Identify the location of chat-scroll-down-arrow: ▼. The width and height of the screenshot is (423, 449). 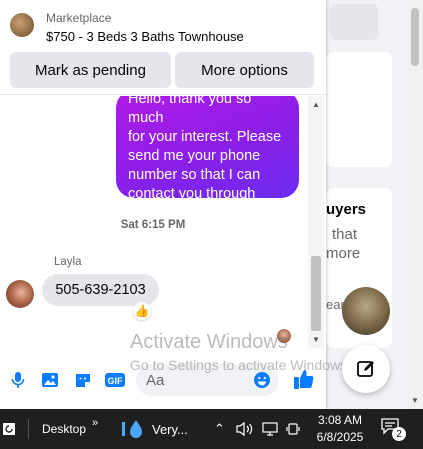
(316, 339).